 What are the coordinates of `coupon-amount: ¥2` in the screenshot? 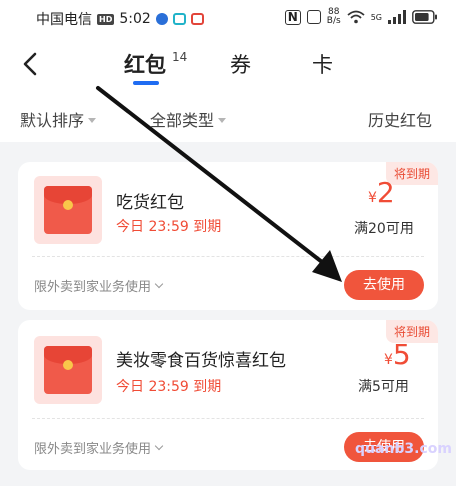 It's located at (381, 192).